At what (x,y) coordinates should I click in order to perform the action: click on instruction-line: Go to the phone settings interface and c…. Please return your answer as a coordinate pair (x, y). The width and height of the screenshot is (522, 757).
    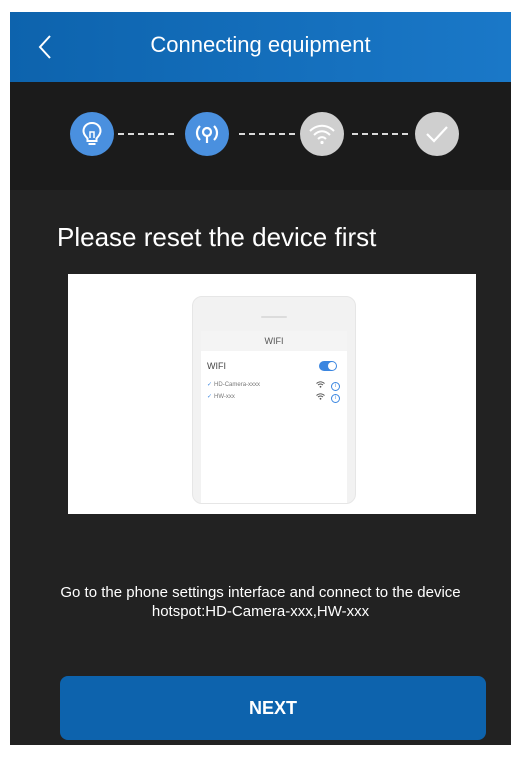
    Looking at the image, I should click on (260, 592).